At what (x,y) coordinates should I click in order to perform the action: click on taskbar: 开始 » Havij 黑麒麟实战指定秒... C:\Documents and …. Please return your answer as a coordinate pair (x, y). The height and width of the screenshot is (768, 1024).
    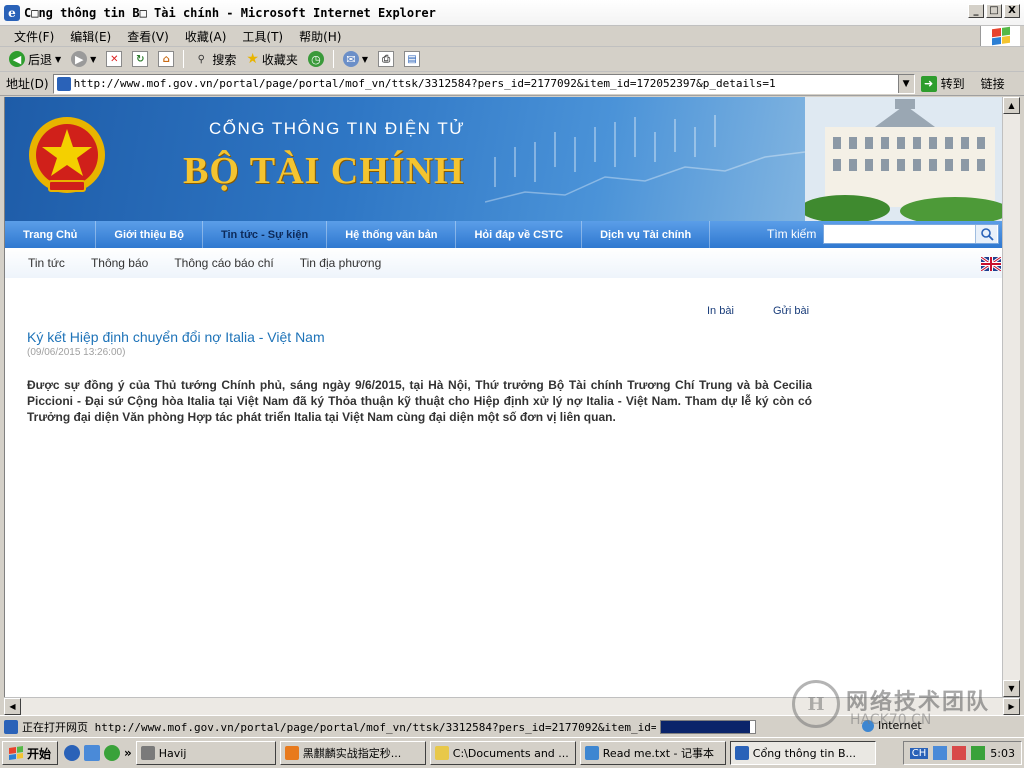
    Looking at the image, I should click on (512, 752).